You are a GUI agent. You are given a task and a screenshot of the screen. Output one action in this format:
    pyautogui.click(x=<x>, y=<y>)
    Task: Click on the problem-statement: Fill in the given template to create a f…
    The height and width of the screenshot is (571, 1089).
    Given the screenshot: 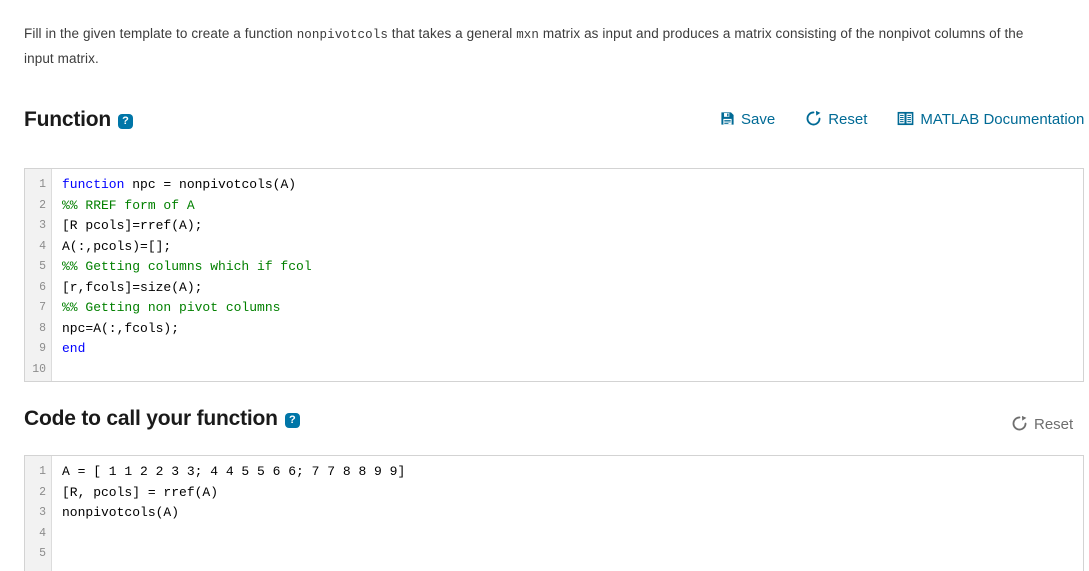 What is the action you would take?
    pyautogui.click(x=534, y=46)
    